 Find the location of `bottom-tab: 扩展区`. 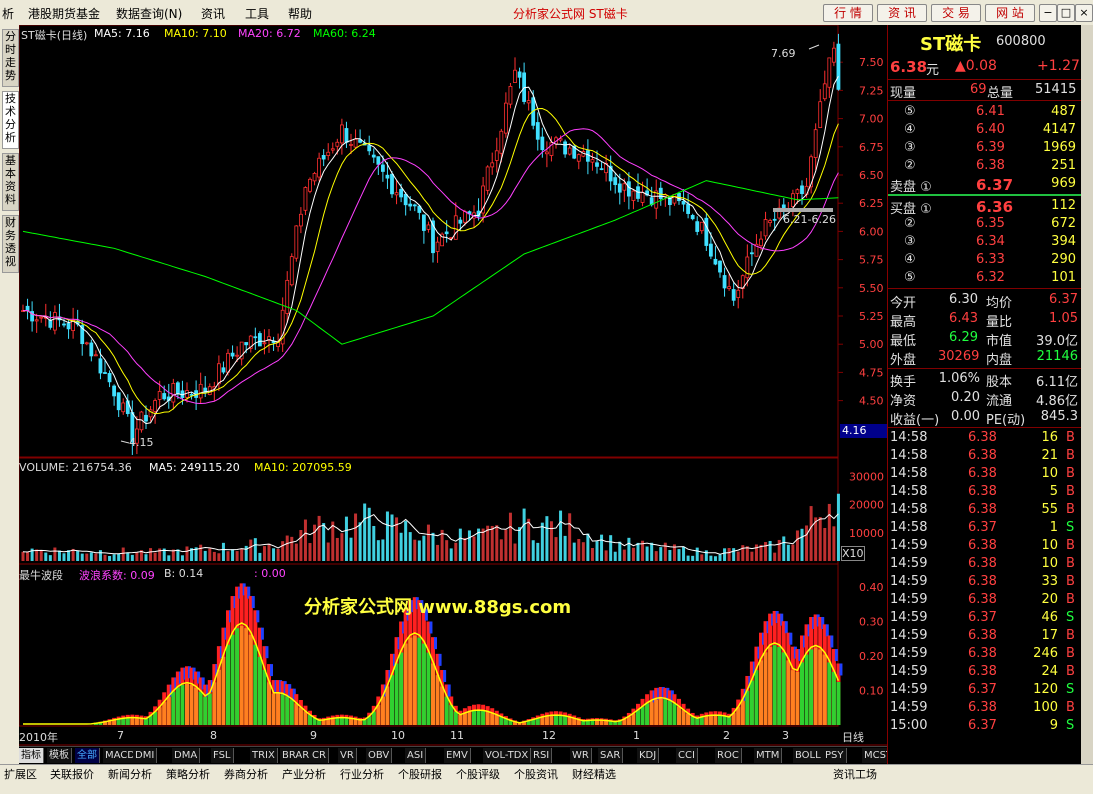

bottom-tab: 扩展区 is located at coordinates (20, 774).